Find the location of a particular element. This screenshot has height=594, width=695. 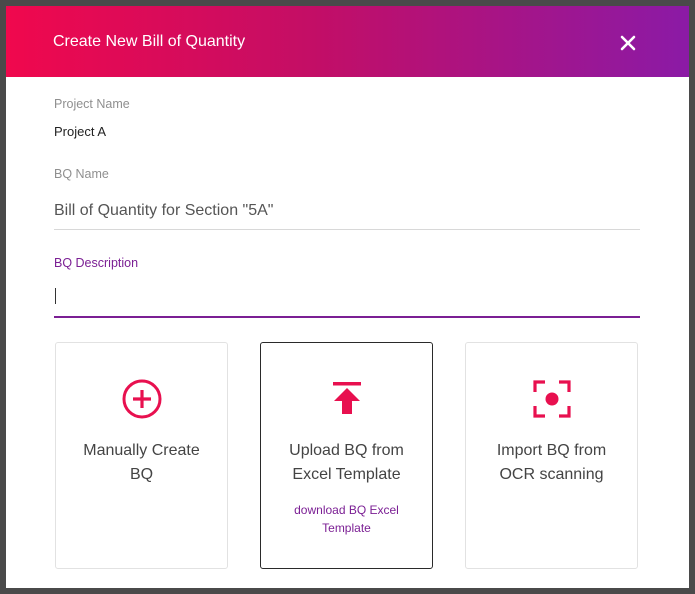

import-ocr-option: Import BQ from OCR scanning is located at coordinates (551, 455).